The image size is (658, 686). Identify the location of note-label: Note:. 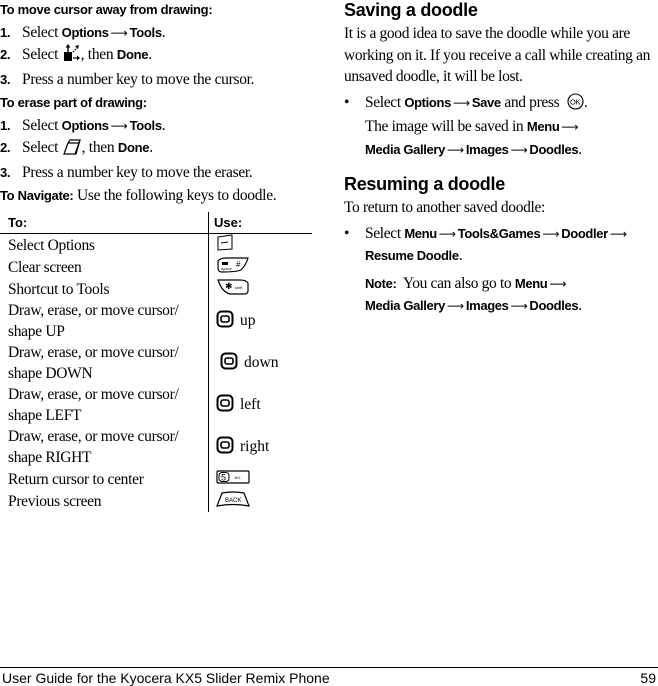
(381, 283).